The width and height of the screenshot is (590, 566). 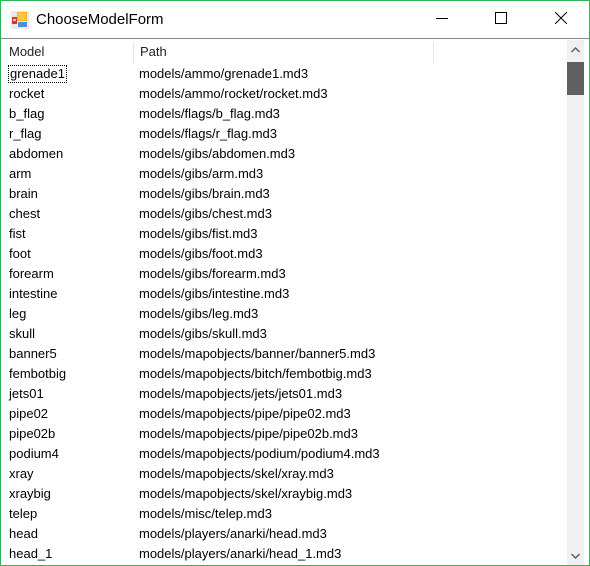 I want to click on list-item: skull models/gibs/skull.md3, so click(x=284, y=334).